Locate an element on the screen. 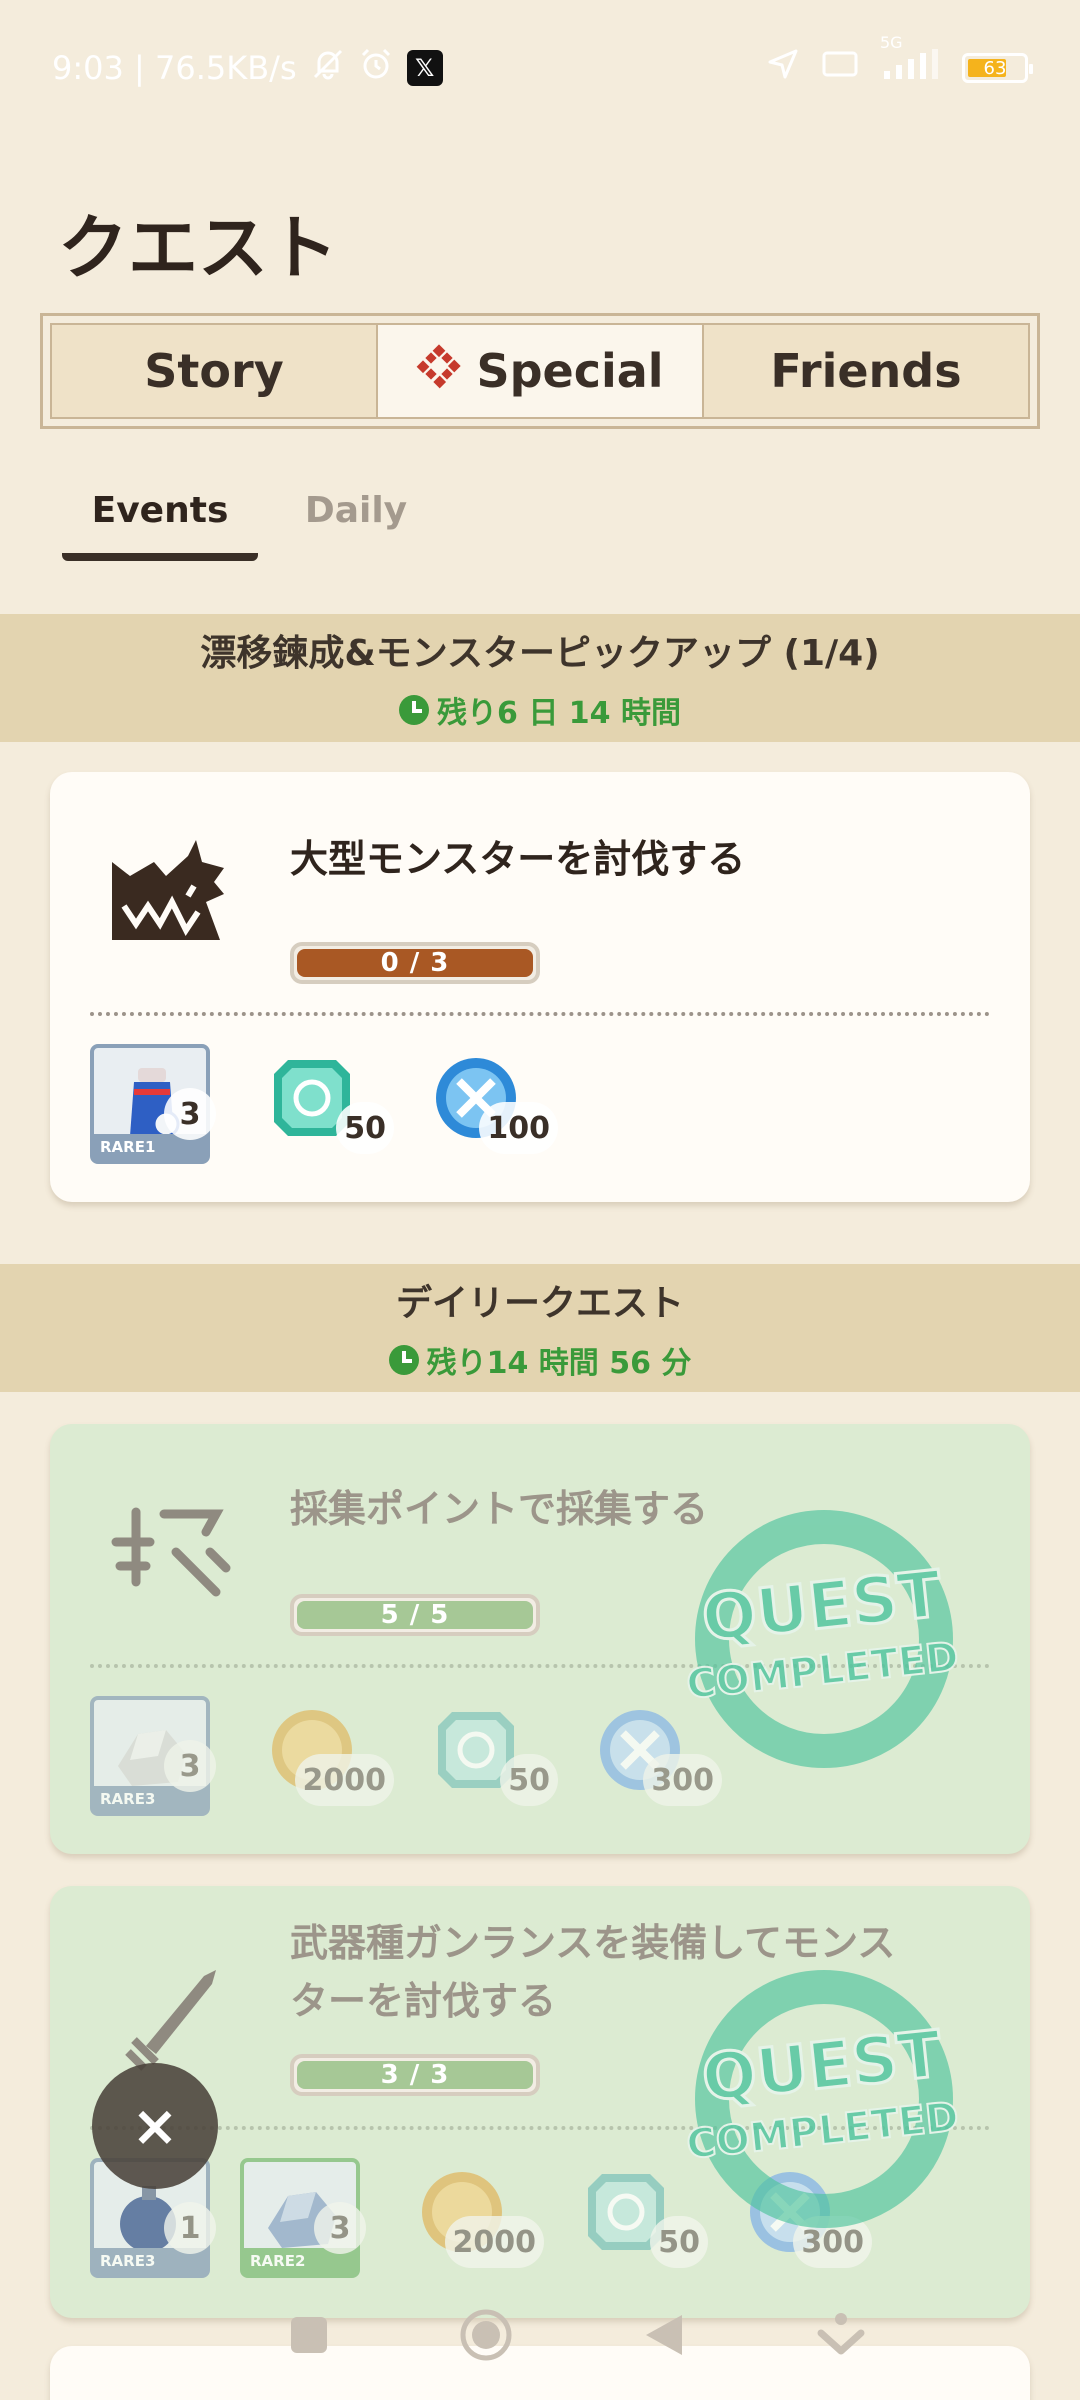 The image size is (1080, 2400). x-app-icon: 𝕏 is located at coordinates (424, 68).